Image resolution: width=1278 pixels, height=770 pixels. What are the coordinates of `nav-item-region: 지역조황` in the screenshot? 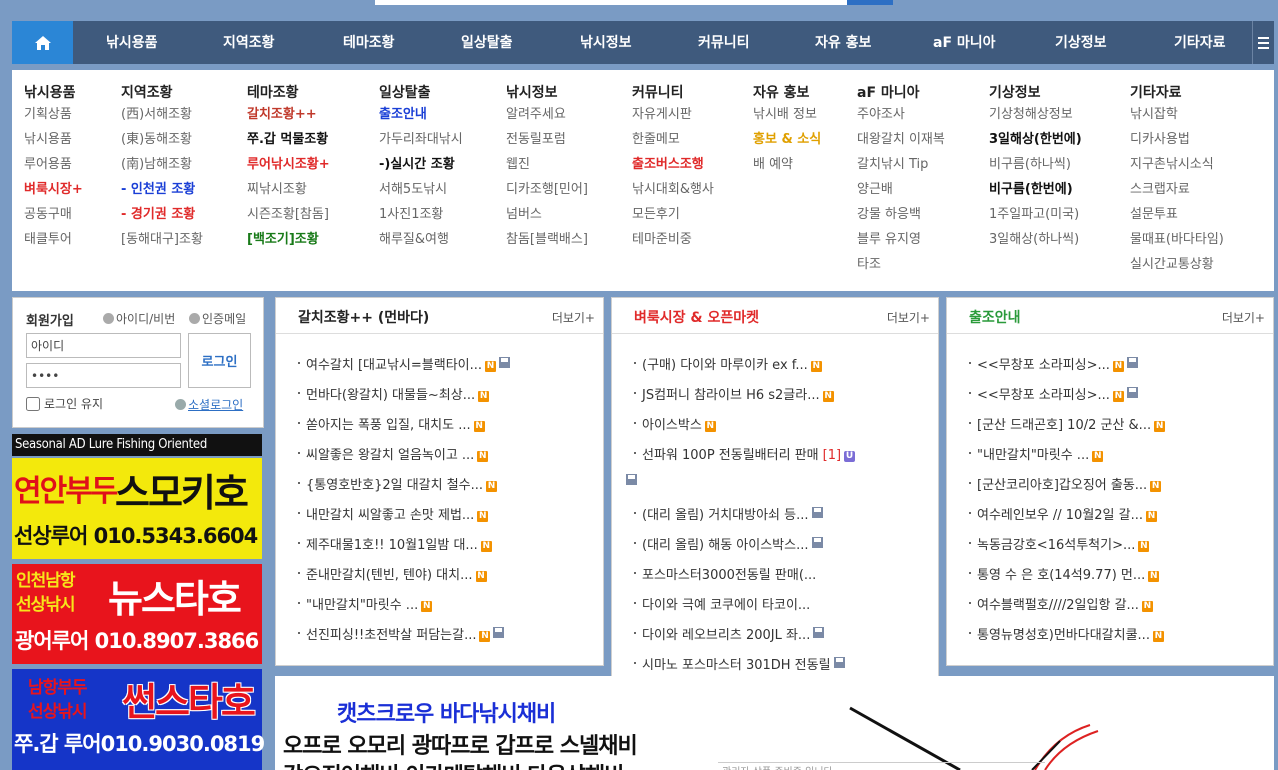 It's located at (249, 42).